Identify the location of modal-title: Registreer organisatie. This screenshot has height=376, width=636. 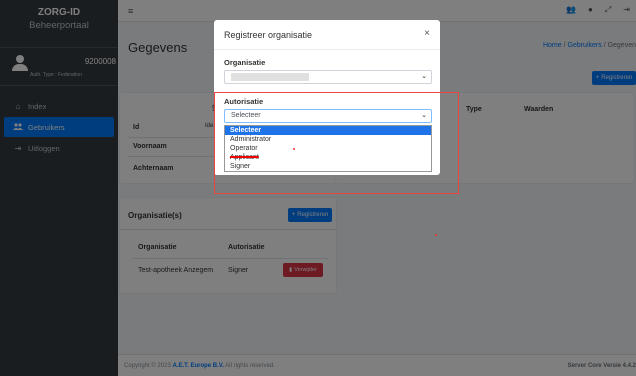
(268, 35).